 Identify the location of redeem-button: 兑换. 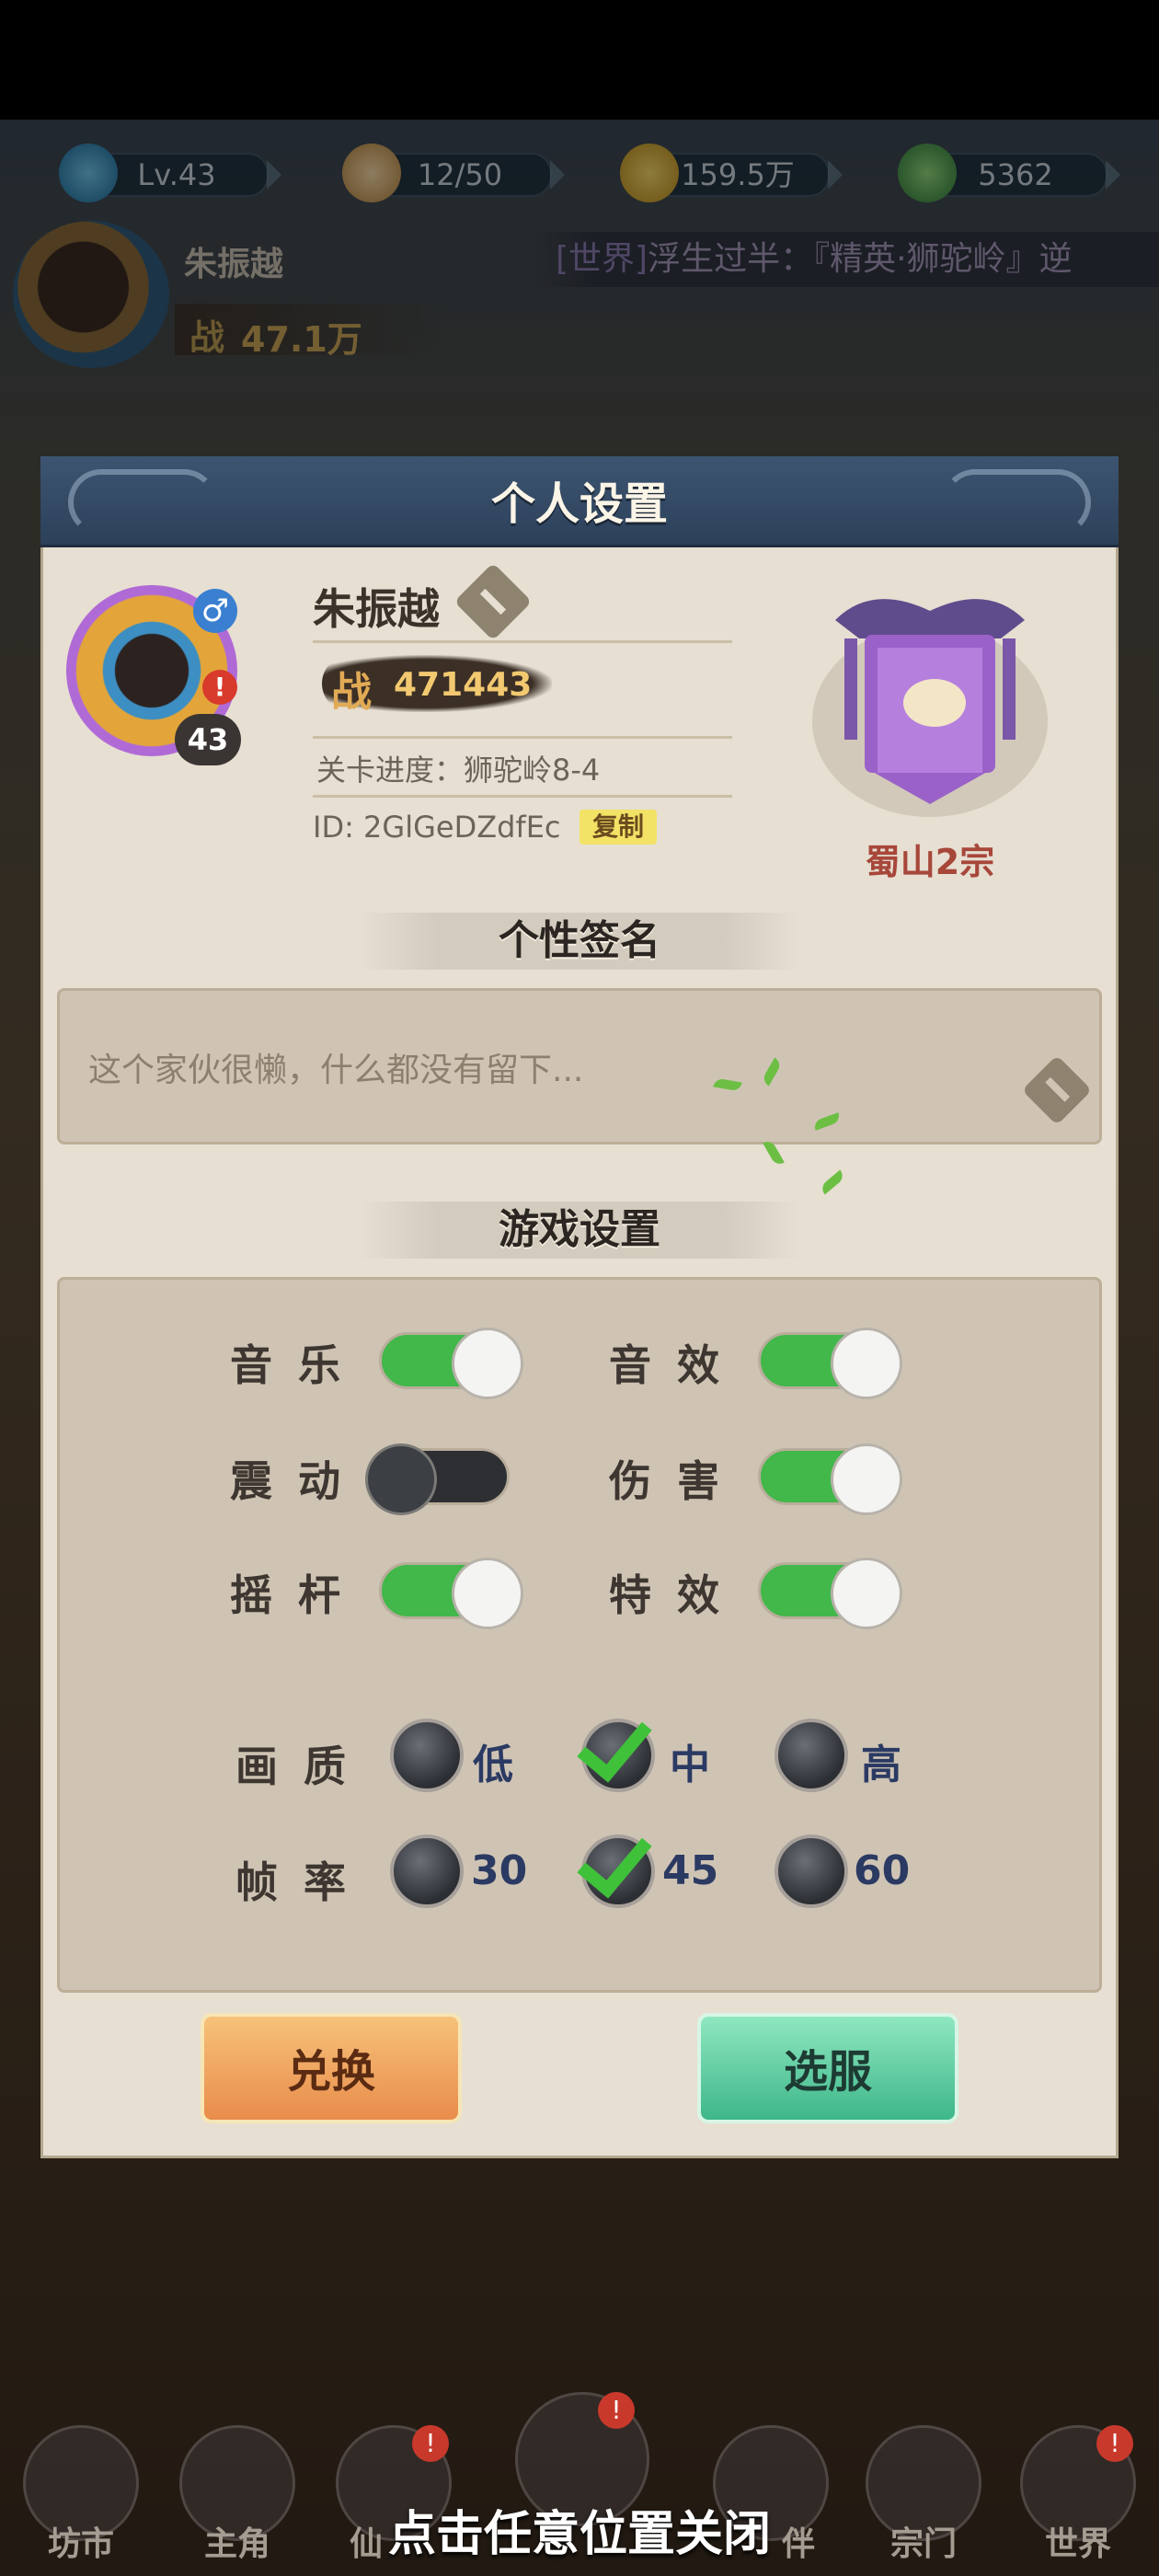
(331, 2068).